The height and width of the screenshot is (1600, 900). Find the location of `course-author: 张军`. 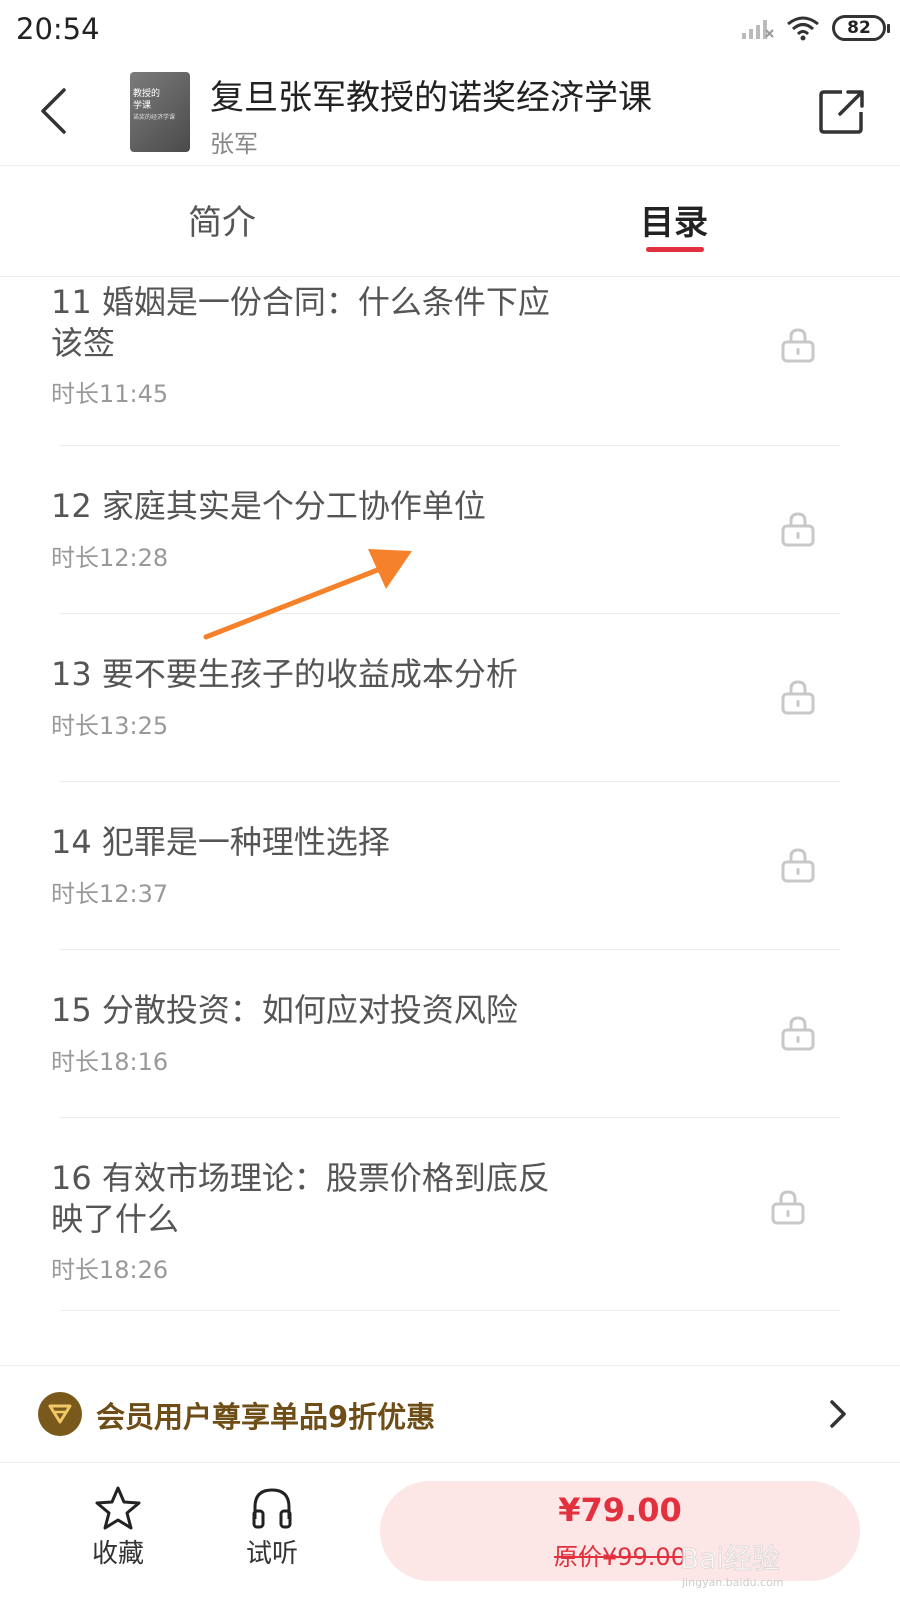

course-author: 张军 is located at coordinates (234, 144).